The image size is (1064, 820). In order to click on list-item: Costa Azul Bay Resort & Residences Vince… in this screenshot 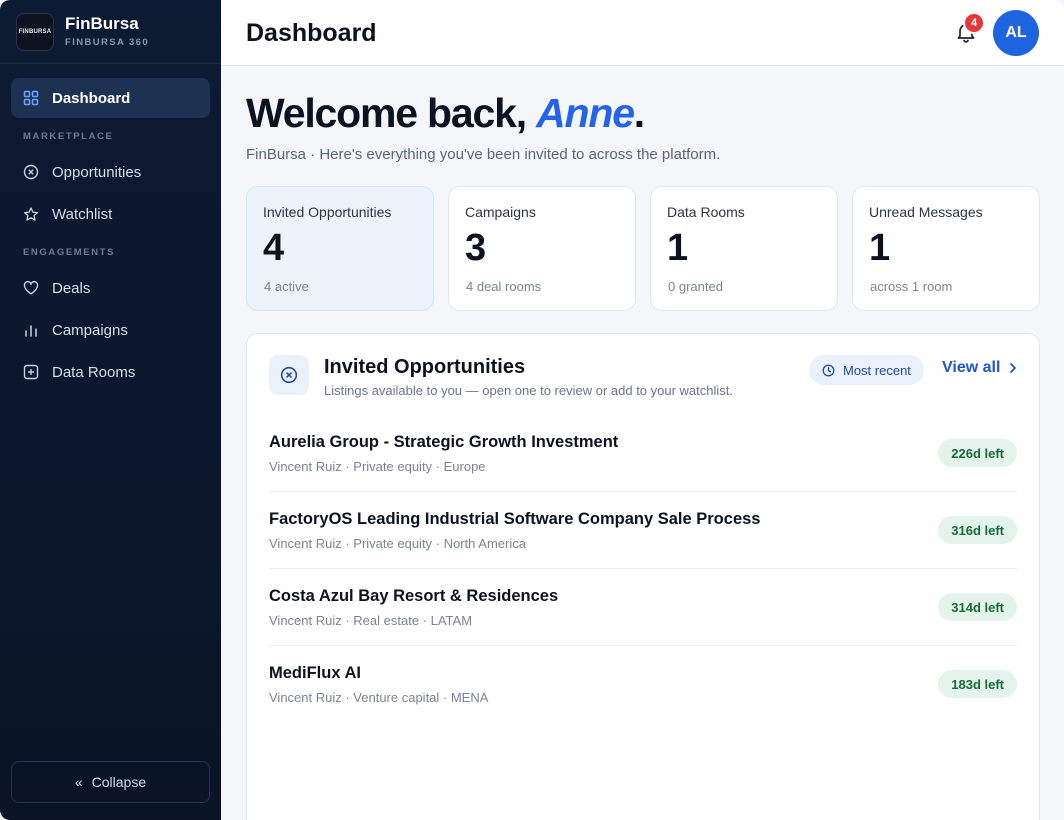, I will do `click(643, 607)`.